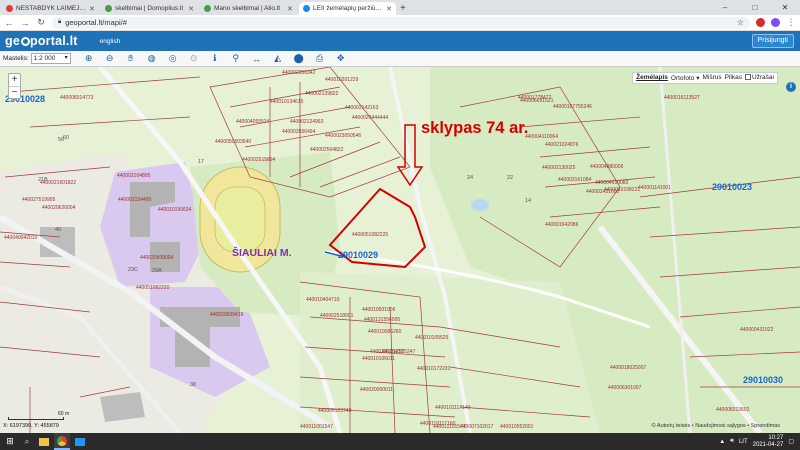 Image resolution: width=800 pixels, height=450 pixels. What do you see at coordinates (685, 78) in the screenshot?
I see `layer-ortofoto: Ortofoto ▾` at bounding box center [685, 78].